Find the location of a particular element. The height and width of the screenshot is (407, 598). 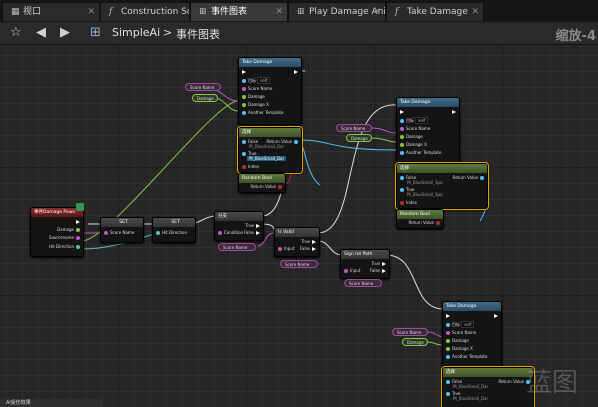

watermark-logo: 蓝图 is located at coordinates (551, 383).